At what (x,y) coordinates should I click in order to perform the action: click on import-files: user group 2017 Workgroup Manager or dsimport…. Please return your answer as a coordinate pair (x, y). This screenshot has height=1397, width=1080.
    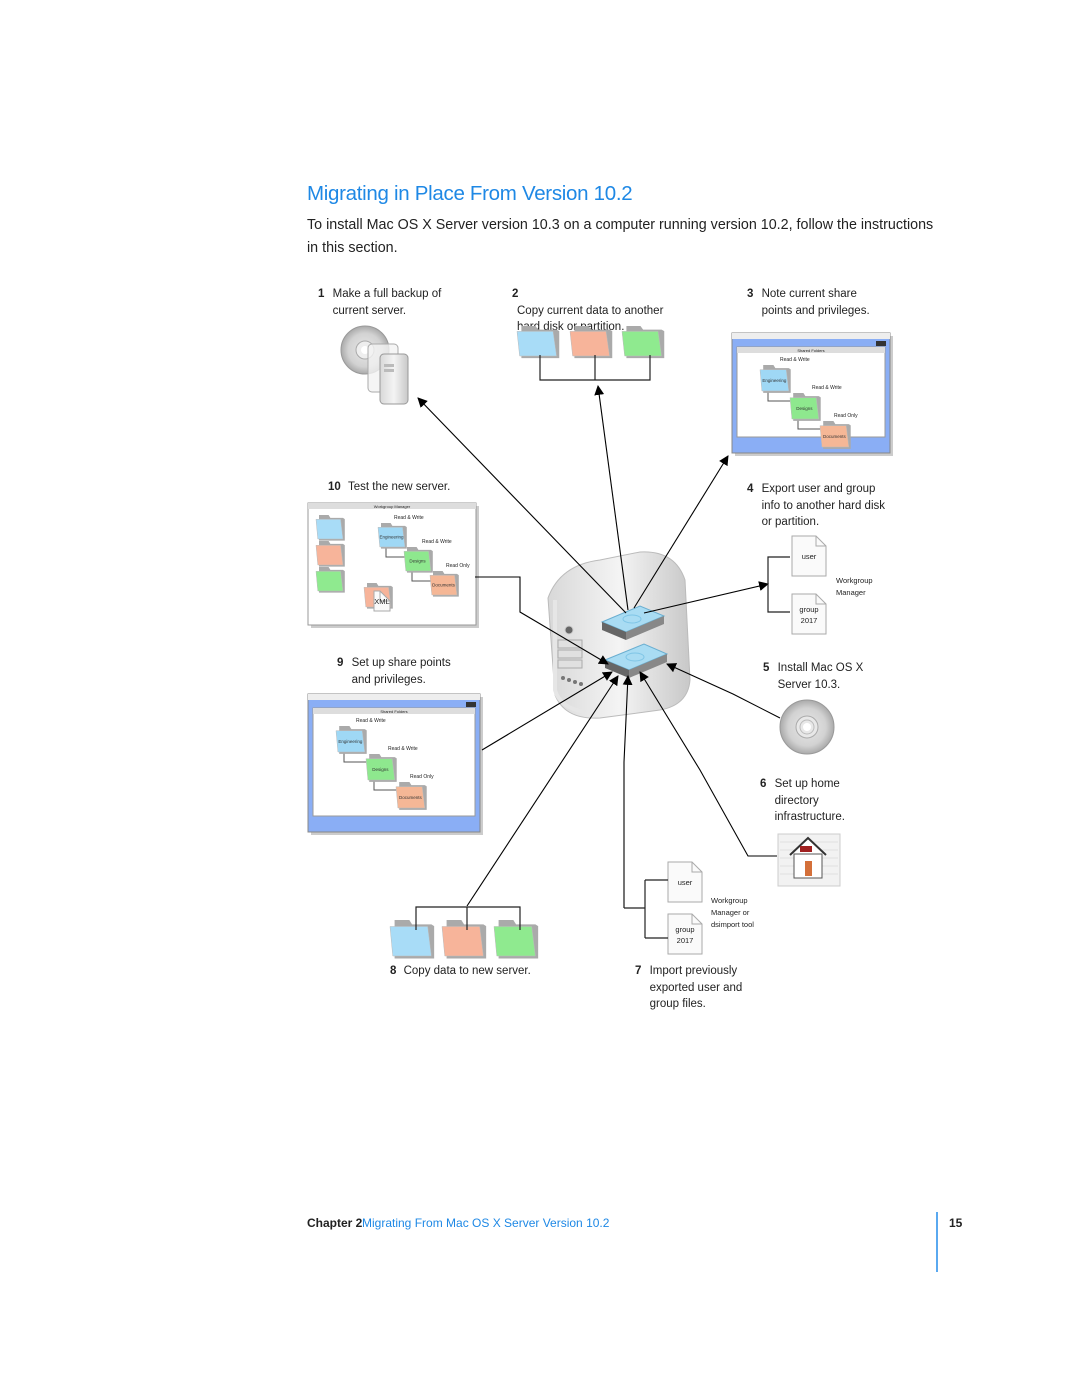
    Looking at the image, I should click on (710, 908).